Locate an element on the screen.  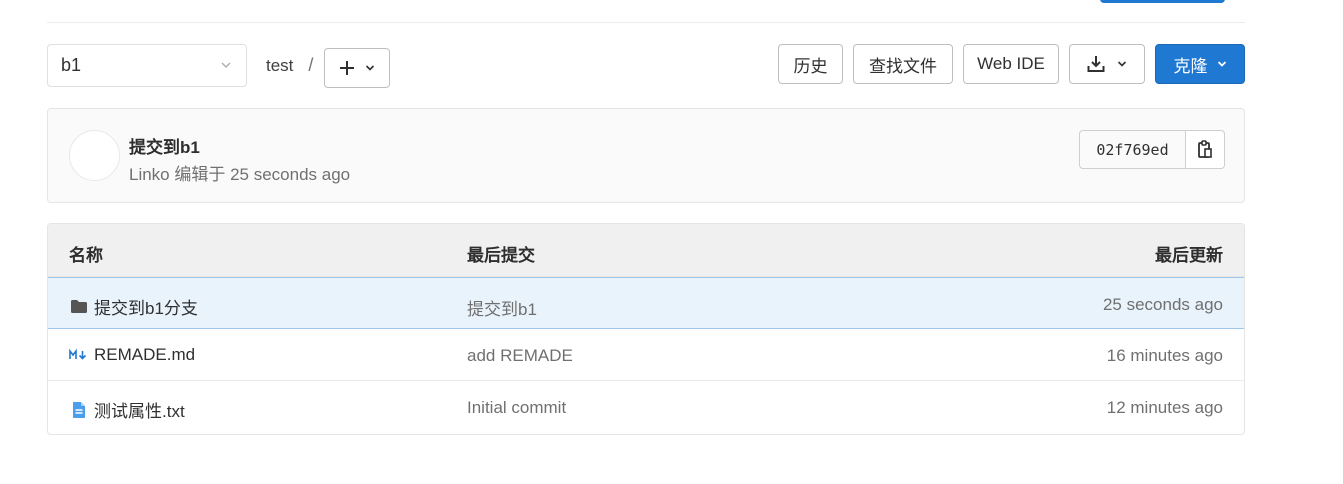
clone-button-label: 克隆 is located at coordinates (1190, 66).